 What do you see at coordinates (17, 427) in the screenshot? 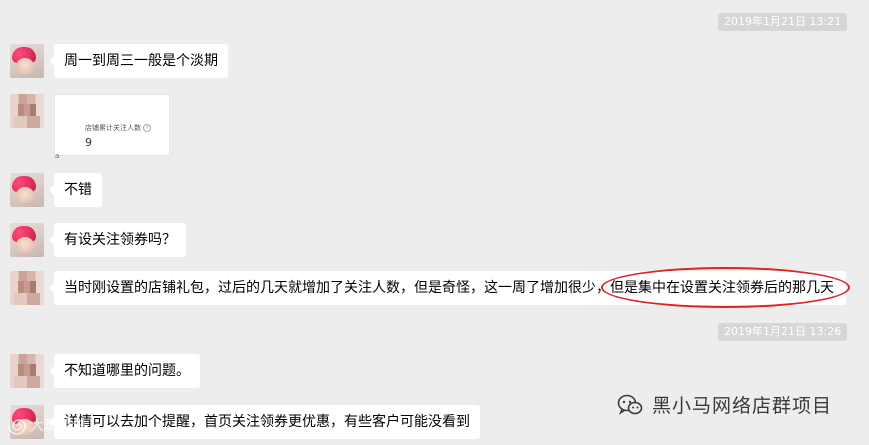
I see `spiral-logo-icon` at bounding box center [17, 427].